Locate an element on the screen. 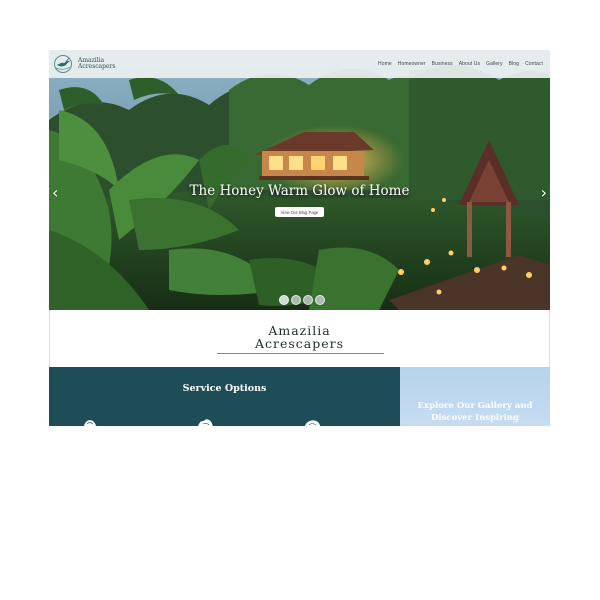 Image resolution: width=600 pixels, height=600 pixels. slider-pagination is located at coordinates (302, 300).